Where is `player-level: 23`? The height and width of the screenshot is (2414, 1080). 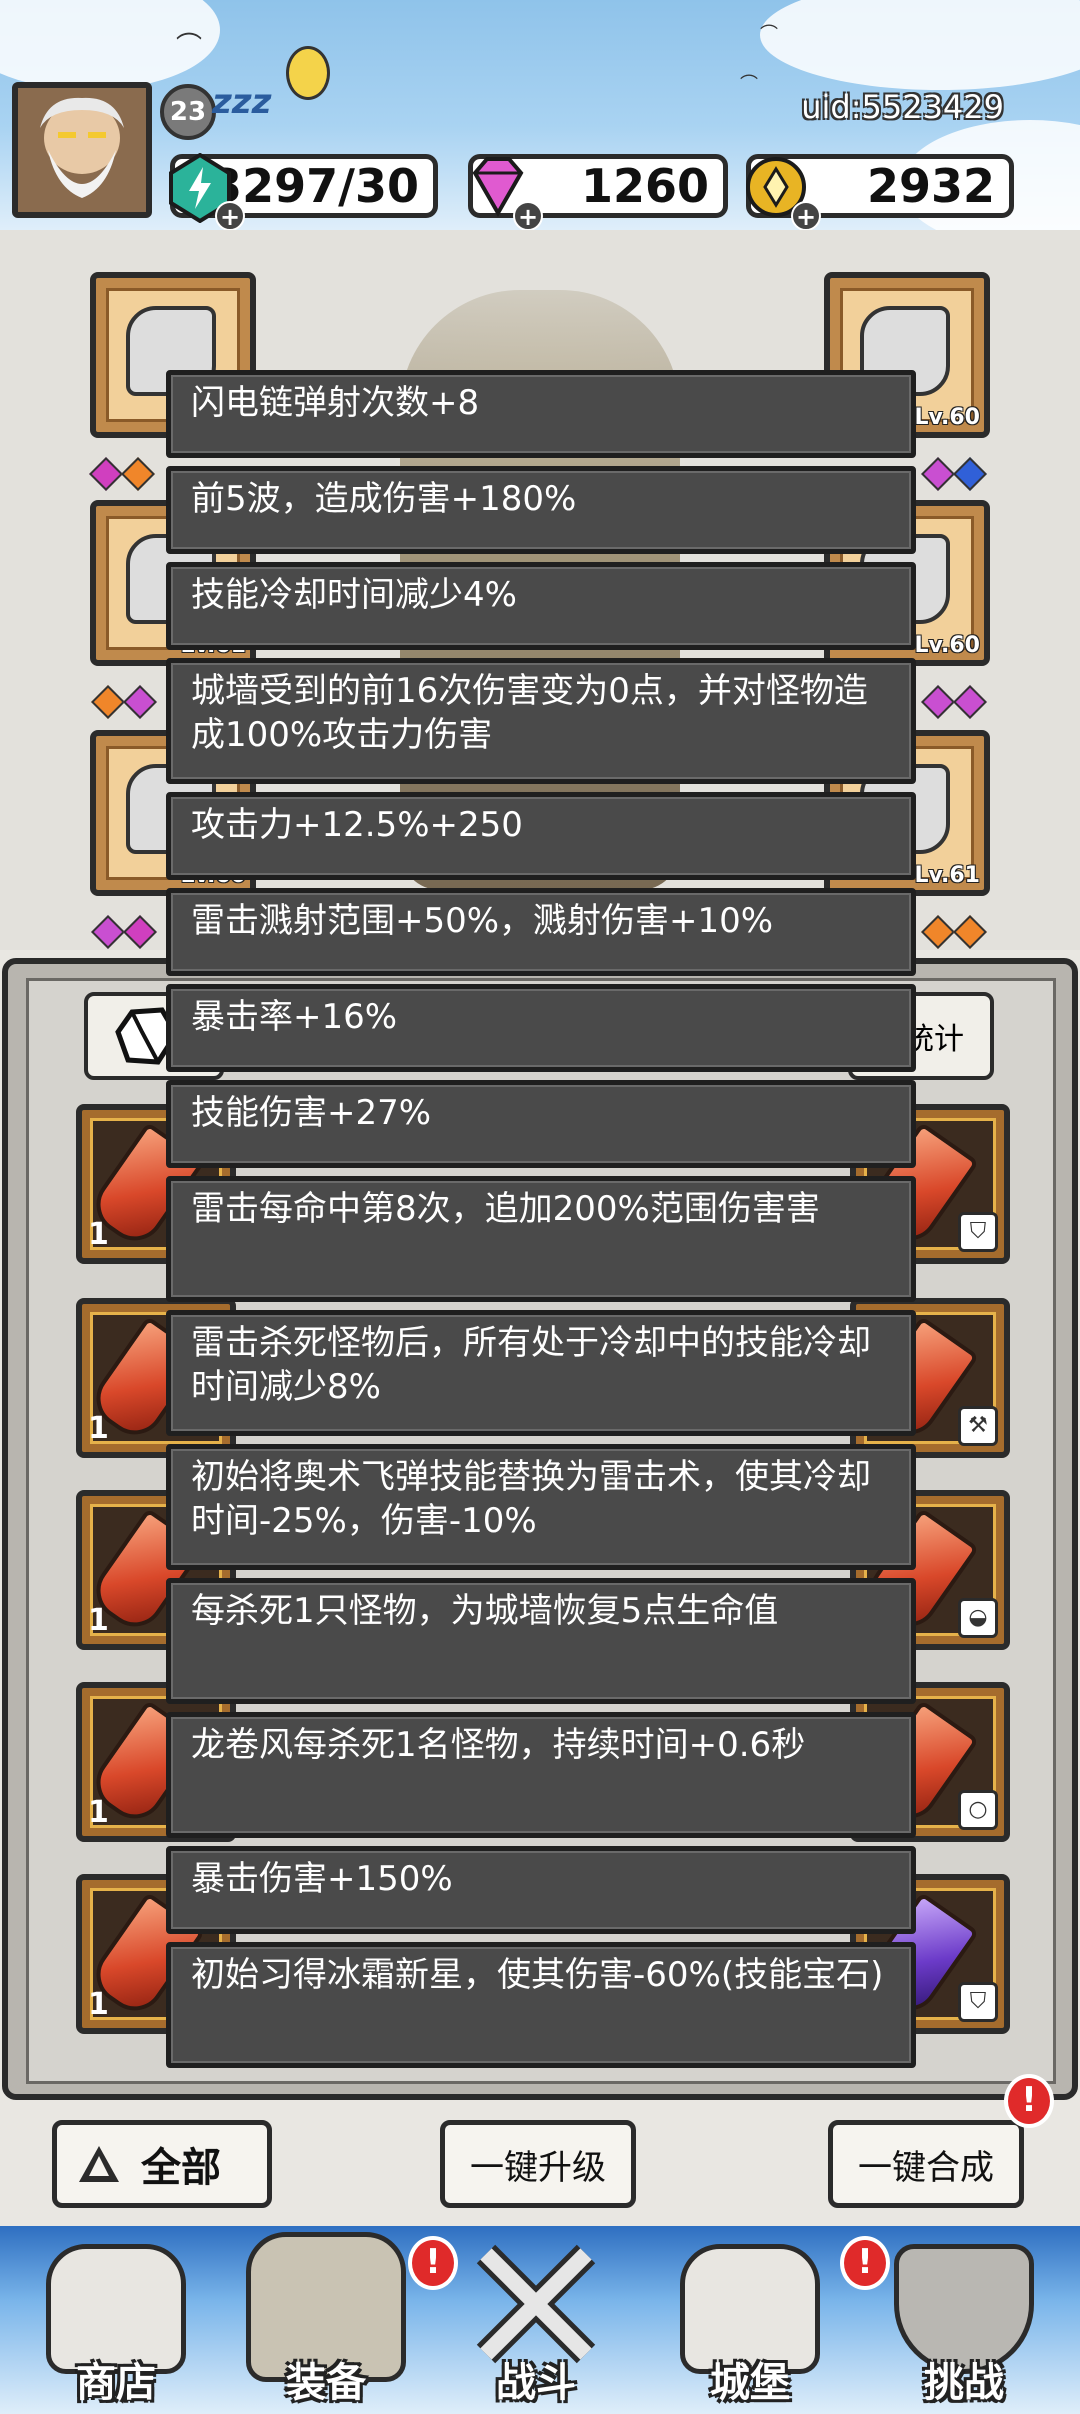 player-level: 23 is located at coordinates (188, 112).